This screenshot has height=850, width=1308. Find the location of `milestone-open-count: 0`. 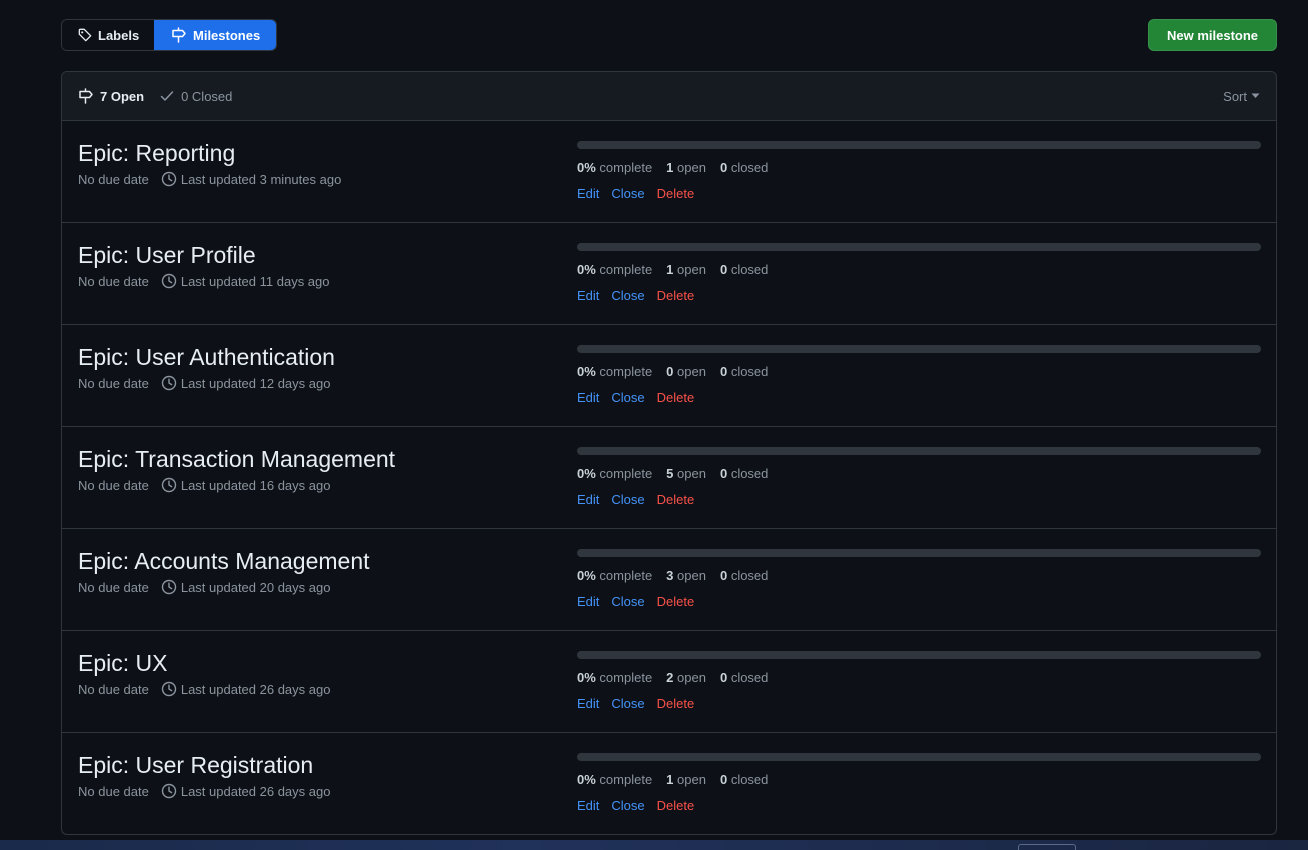

milestone-open-count: 0 is located at coordinates (670, 371).